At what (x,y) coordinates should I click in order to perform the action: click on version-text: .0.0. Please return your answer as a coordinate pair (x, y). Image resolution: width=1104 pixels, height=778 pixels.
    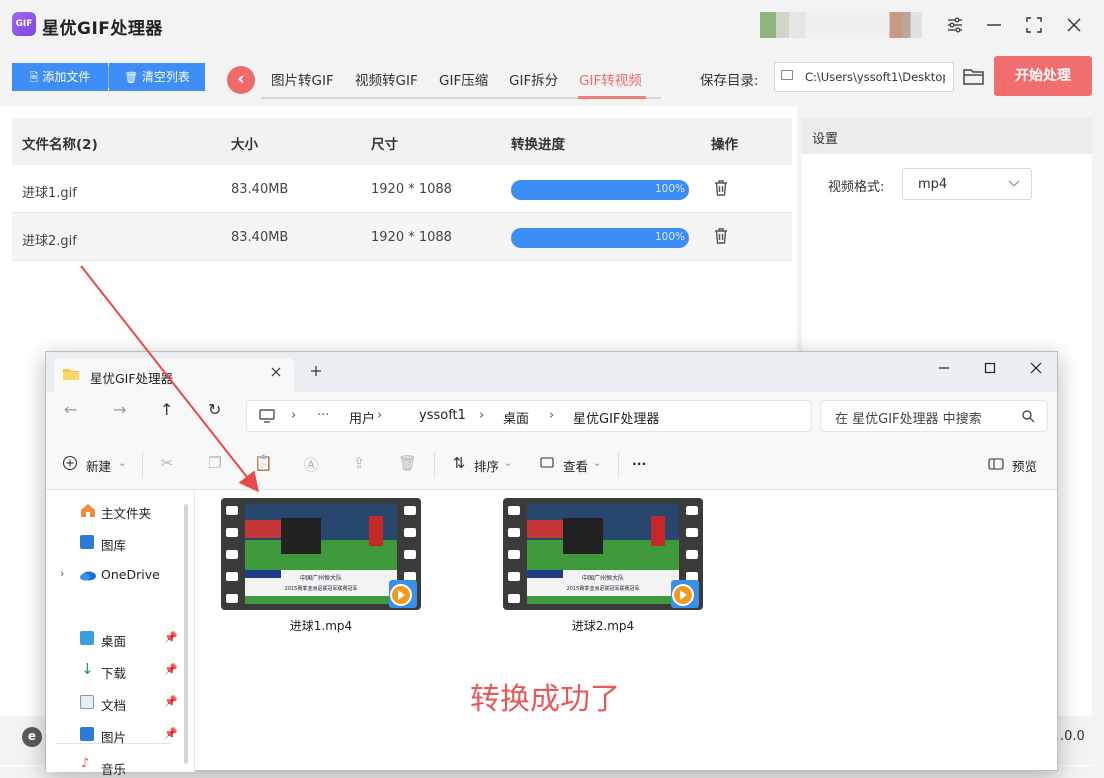
    Looking at the image, I should click on (1072, 736).